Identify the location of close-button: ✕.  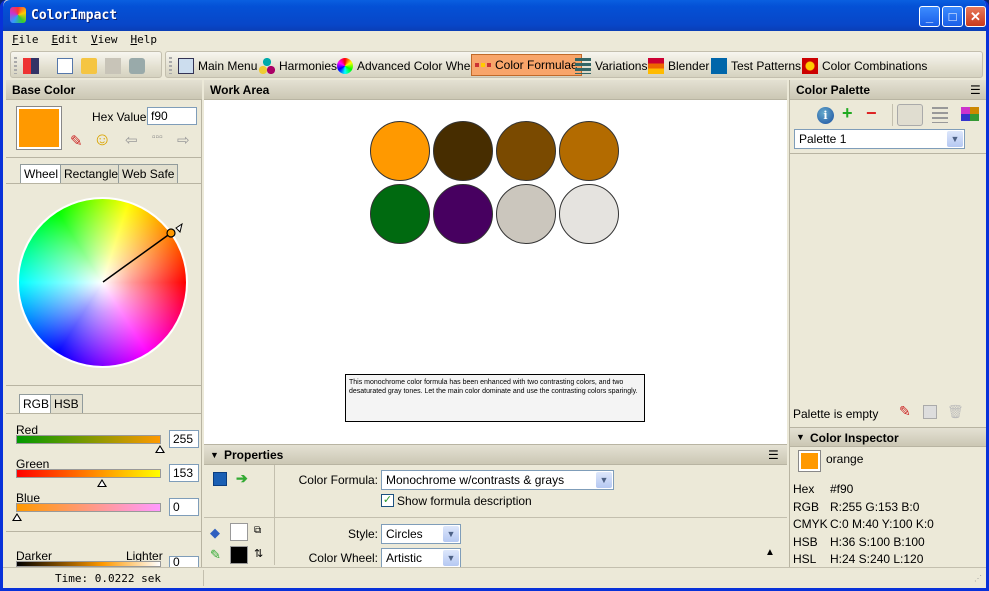
(975, 16).